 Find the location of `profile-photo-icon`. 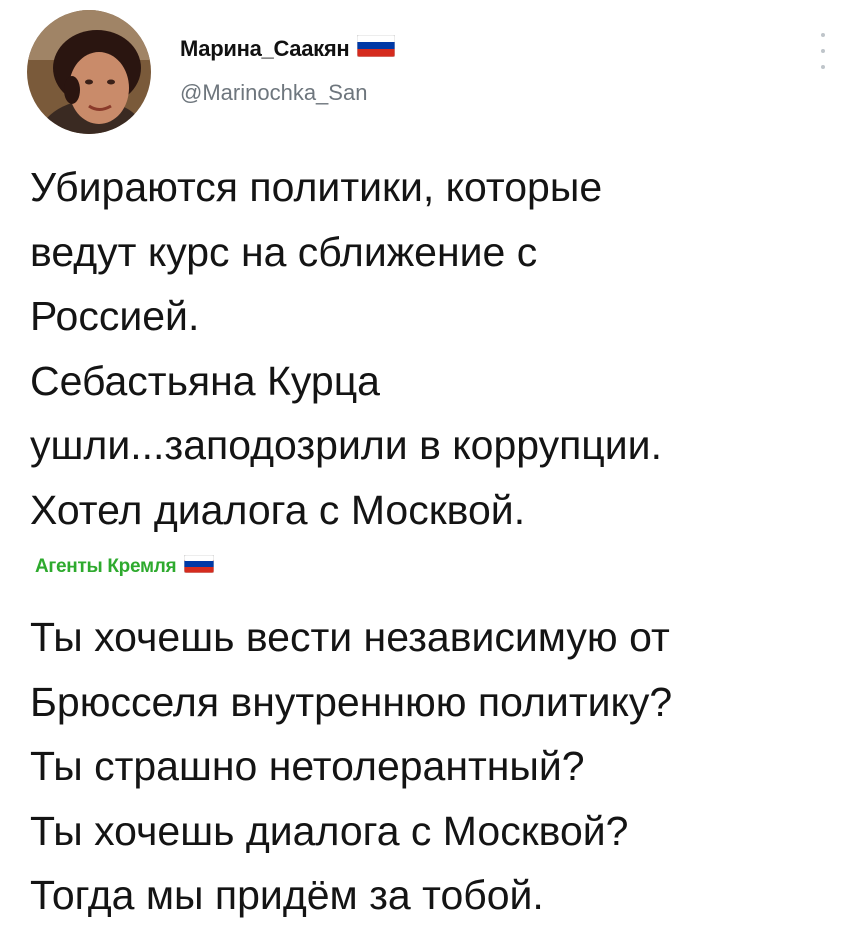

profile-photo-icon is located at coordinates (89, 72).